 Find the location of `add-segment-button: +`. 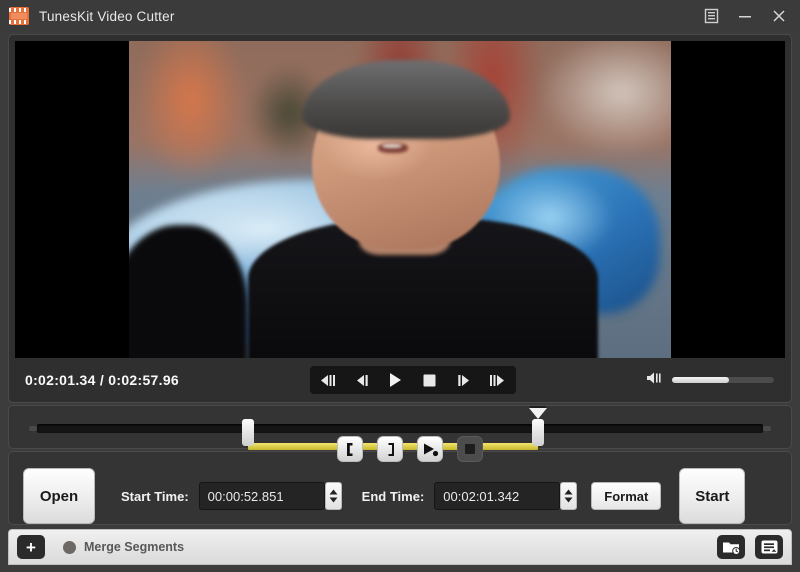

add-segment-button: + is located at coordinates (31, 547).